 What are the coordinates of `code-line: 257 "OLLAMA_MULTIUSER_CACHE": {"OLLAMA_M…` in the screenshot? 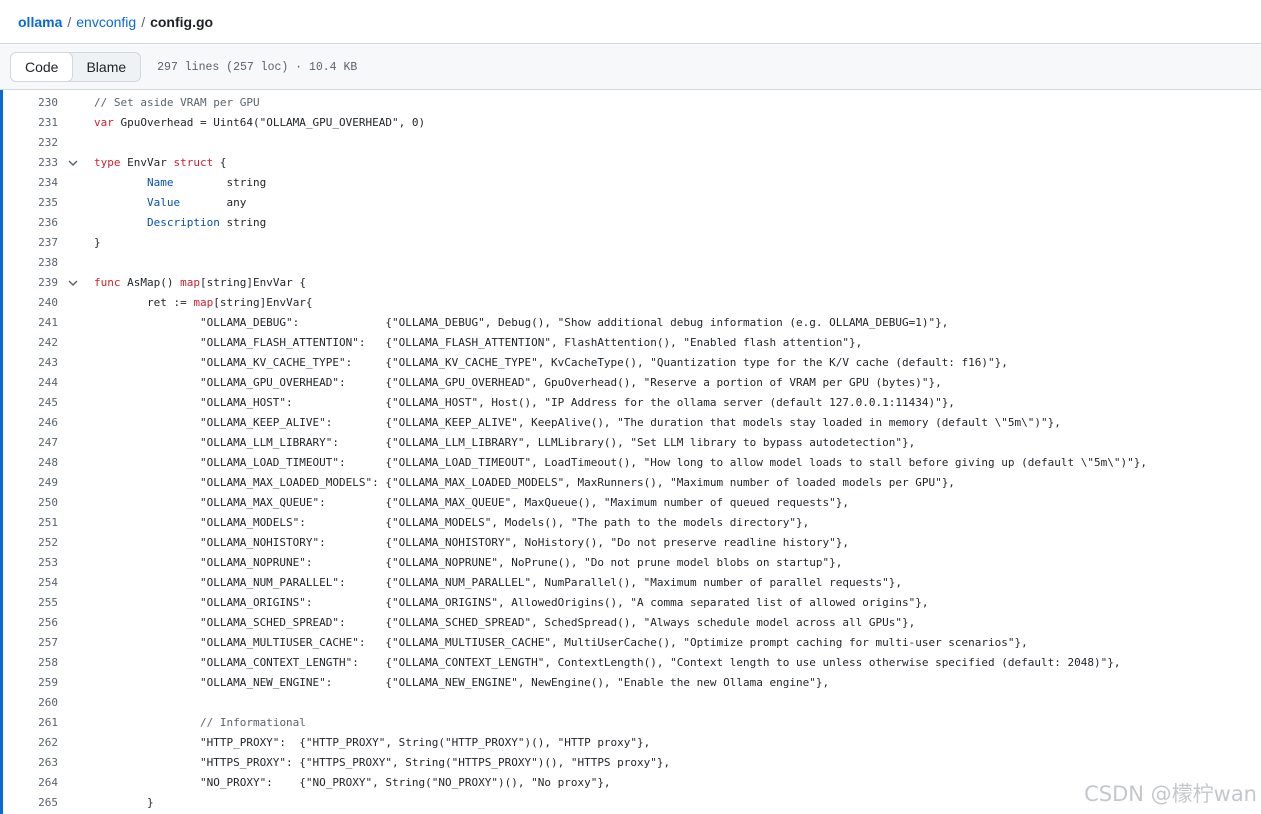 It's located at (630, 643).